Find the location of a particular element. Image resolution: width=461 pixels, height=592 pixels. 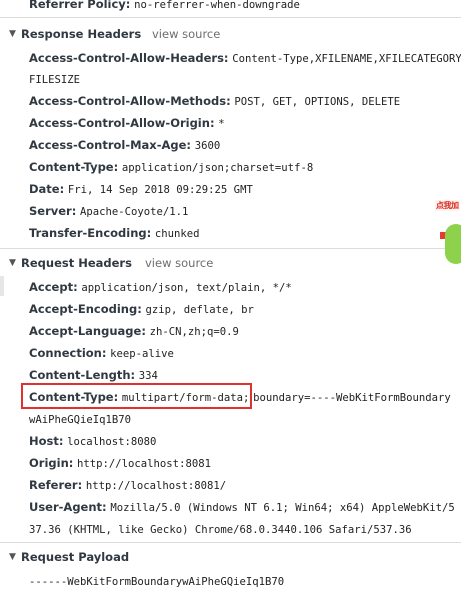

request-headers-toggle: ▼ Request Headers view source is located at coordinates (230, 263).